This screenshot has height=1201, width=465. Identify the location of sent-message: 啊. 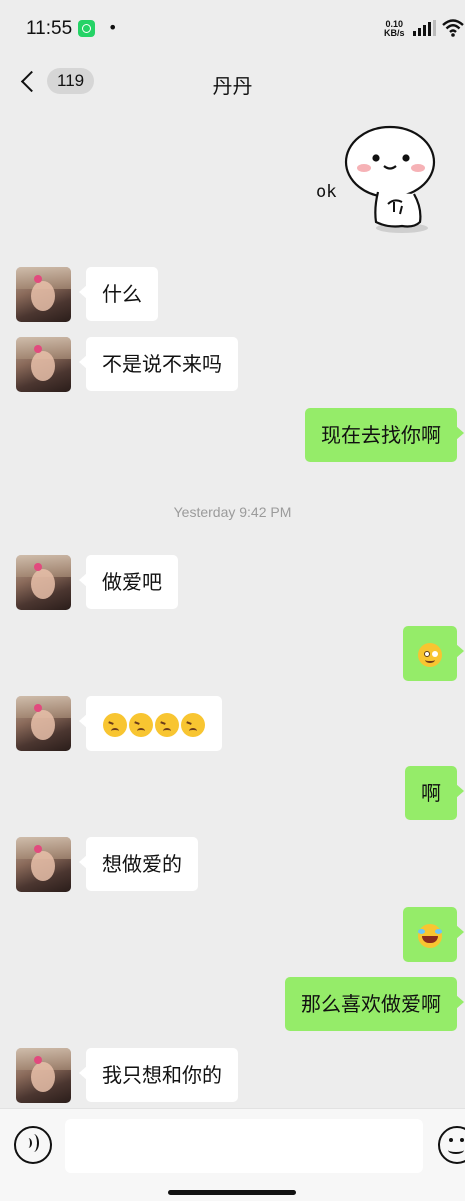
(434, 793).